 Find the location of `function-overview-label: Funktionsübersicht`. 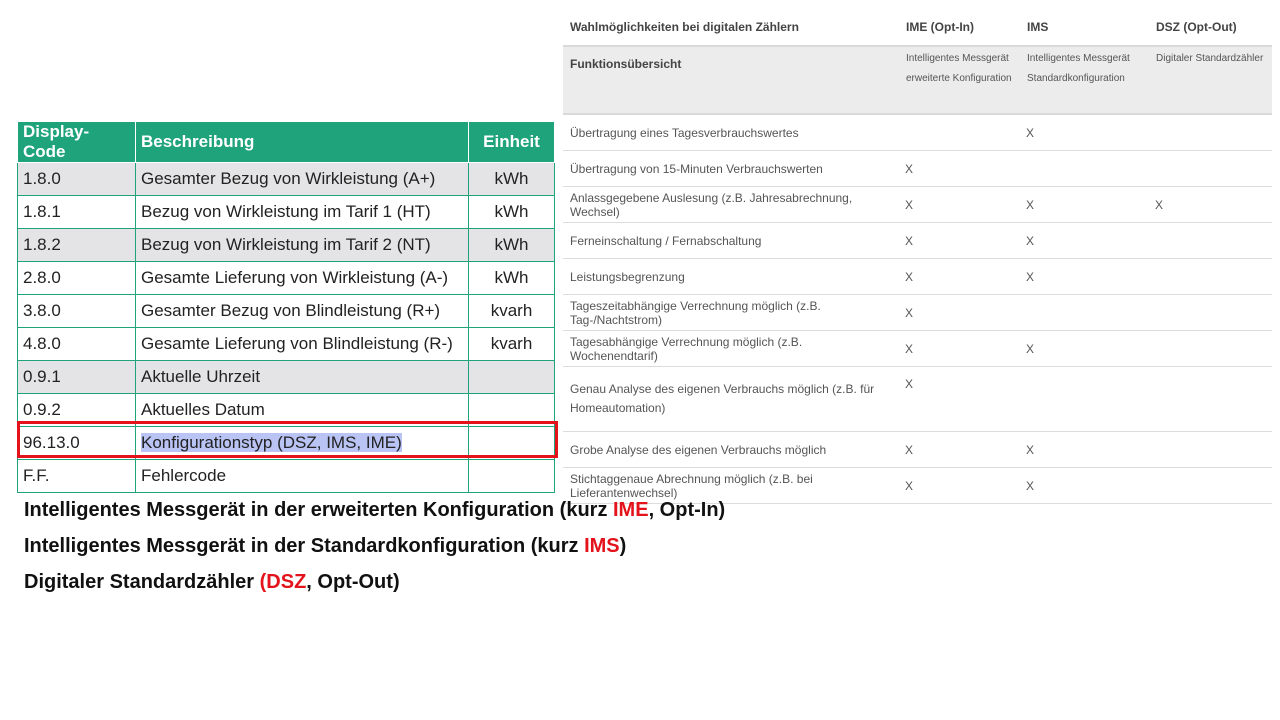

function-overview-label: Funktionsübersicht is located at coordinates (731, 80).